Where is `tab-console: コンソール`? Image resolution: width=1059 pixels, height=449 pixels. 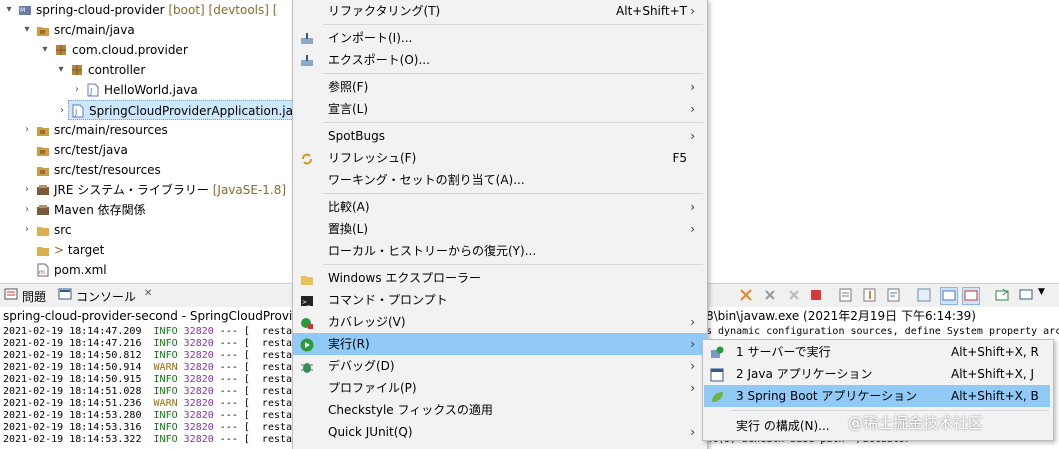
tab-console: コンソール is located at coordinates (106, 296).